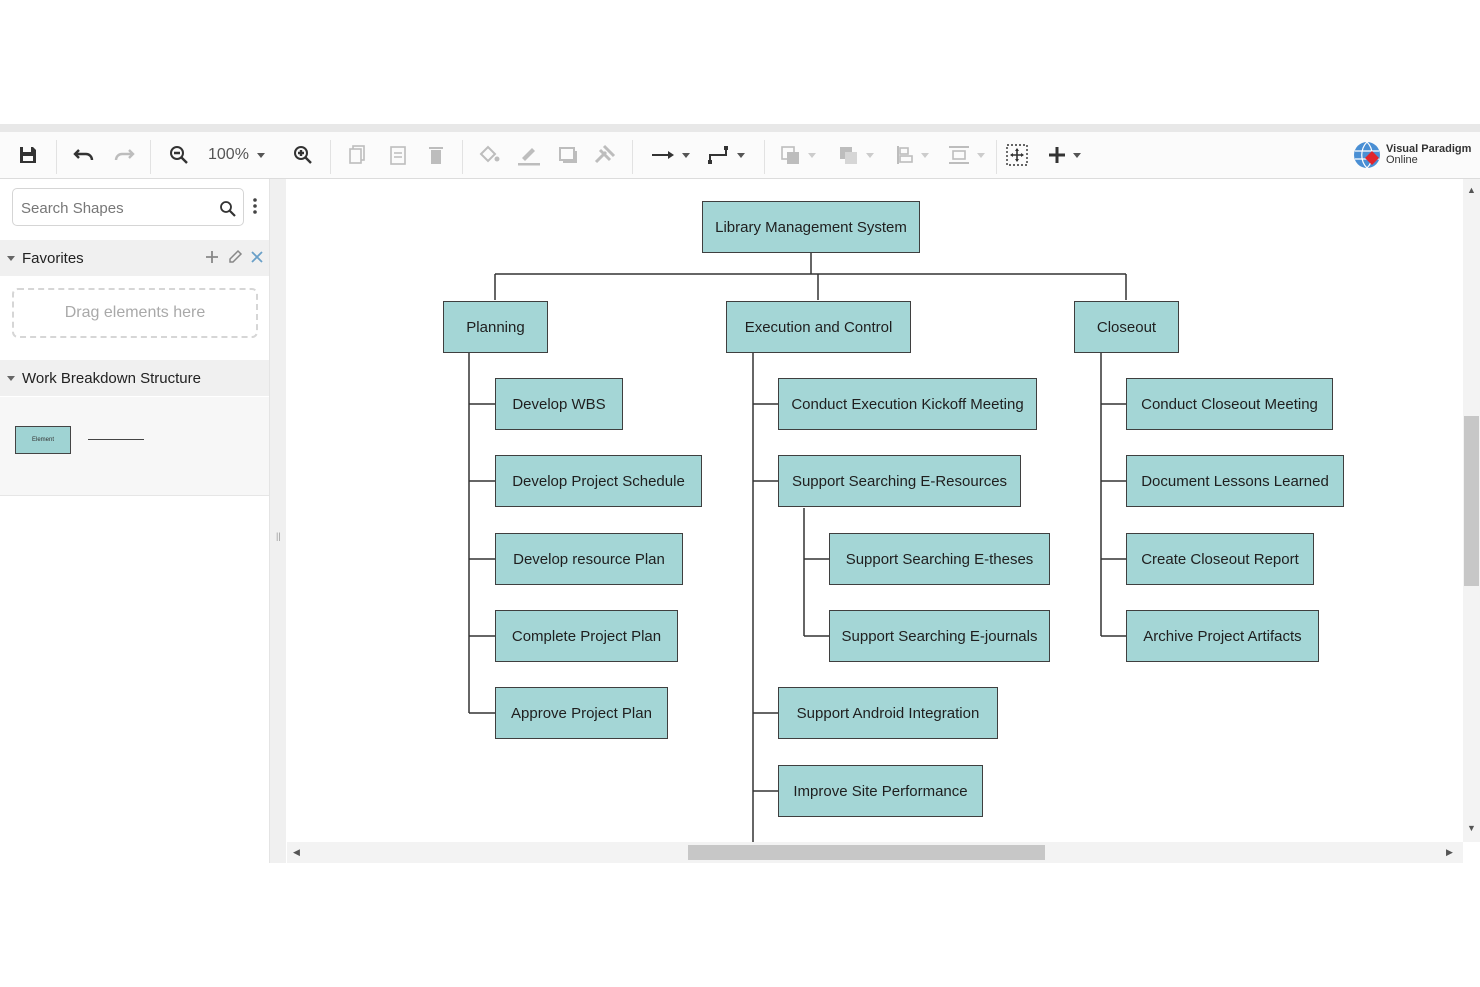 Image resolution: width=1480 pixels, height=987 pixels. I want to click on undo-icon, so click(84, 155).